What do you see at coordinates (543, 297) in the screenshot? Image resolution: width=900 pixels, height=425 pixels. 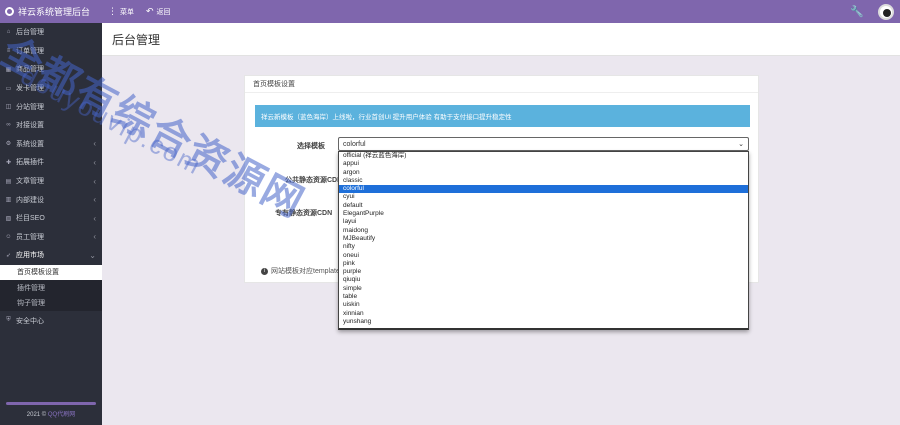 I see `template-option: table` at bounding box center [543, 297].